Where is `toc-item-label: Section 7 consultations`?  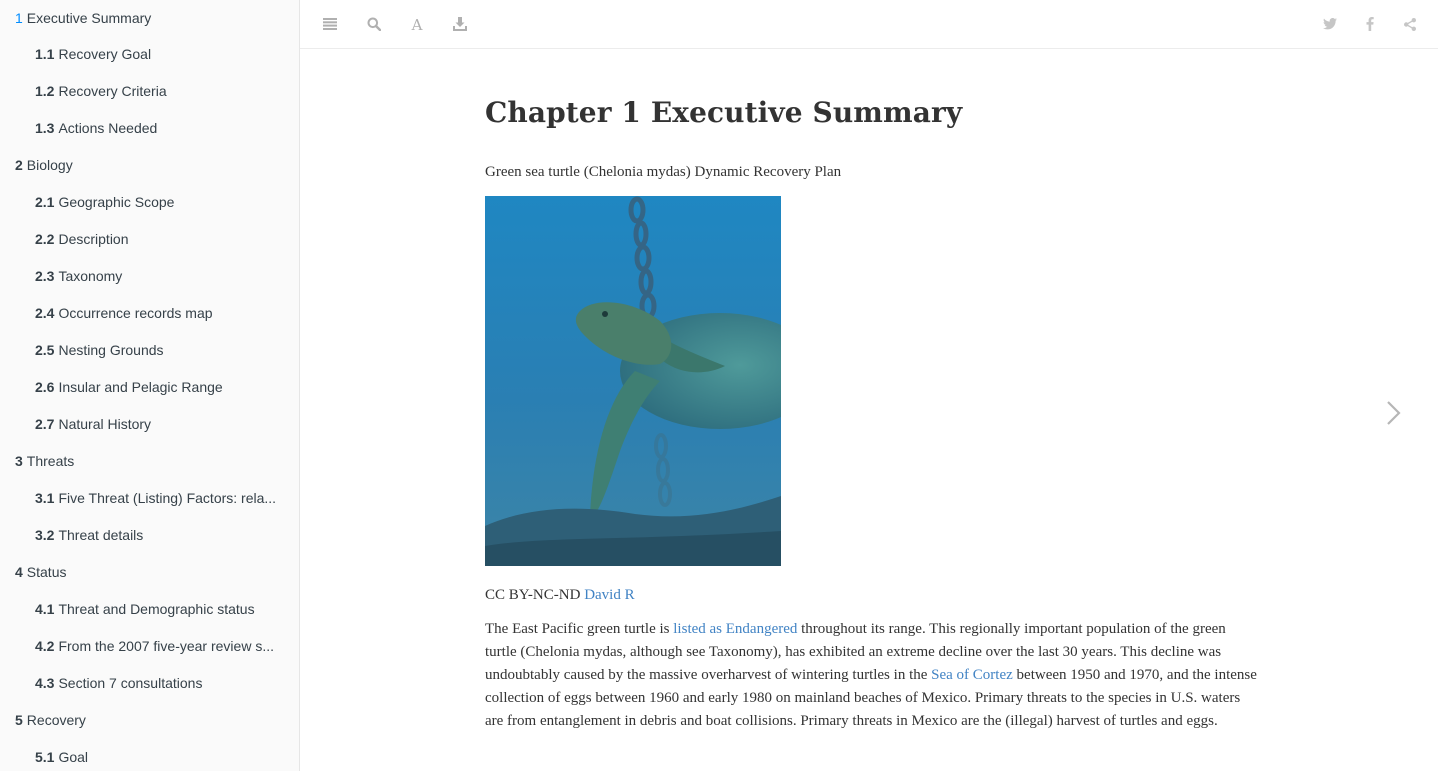 toc-item-label: Section 7 consultations is located at coordinates (130, 683).